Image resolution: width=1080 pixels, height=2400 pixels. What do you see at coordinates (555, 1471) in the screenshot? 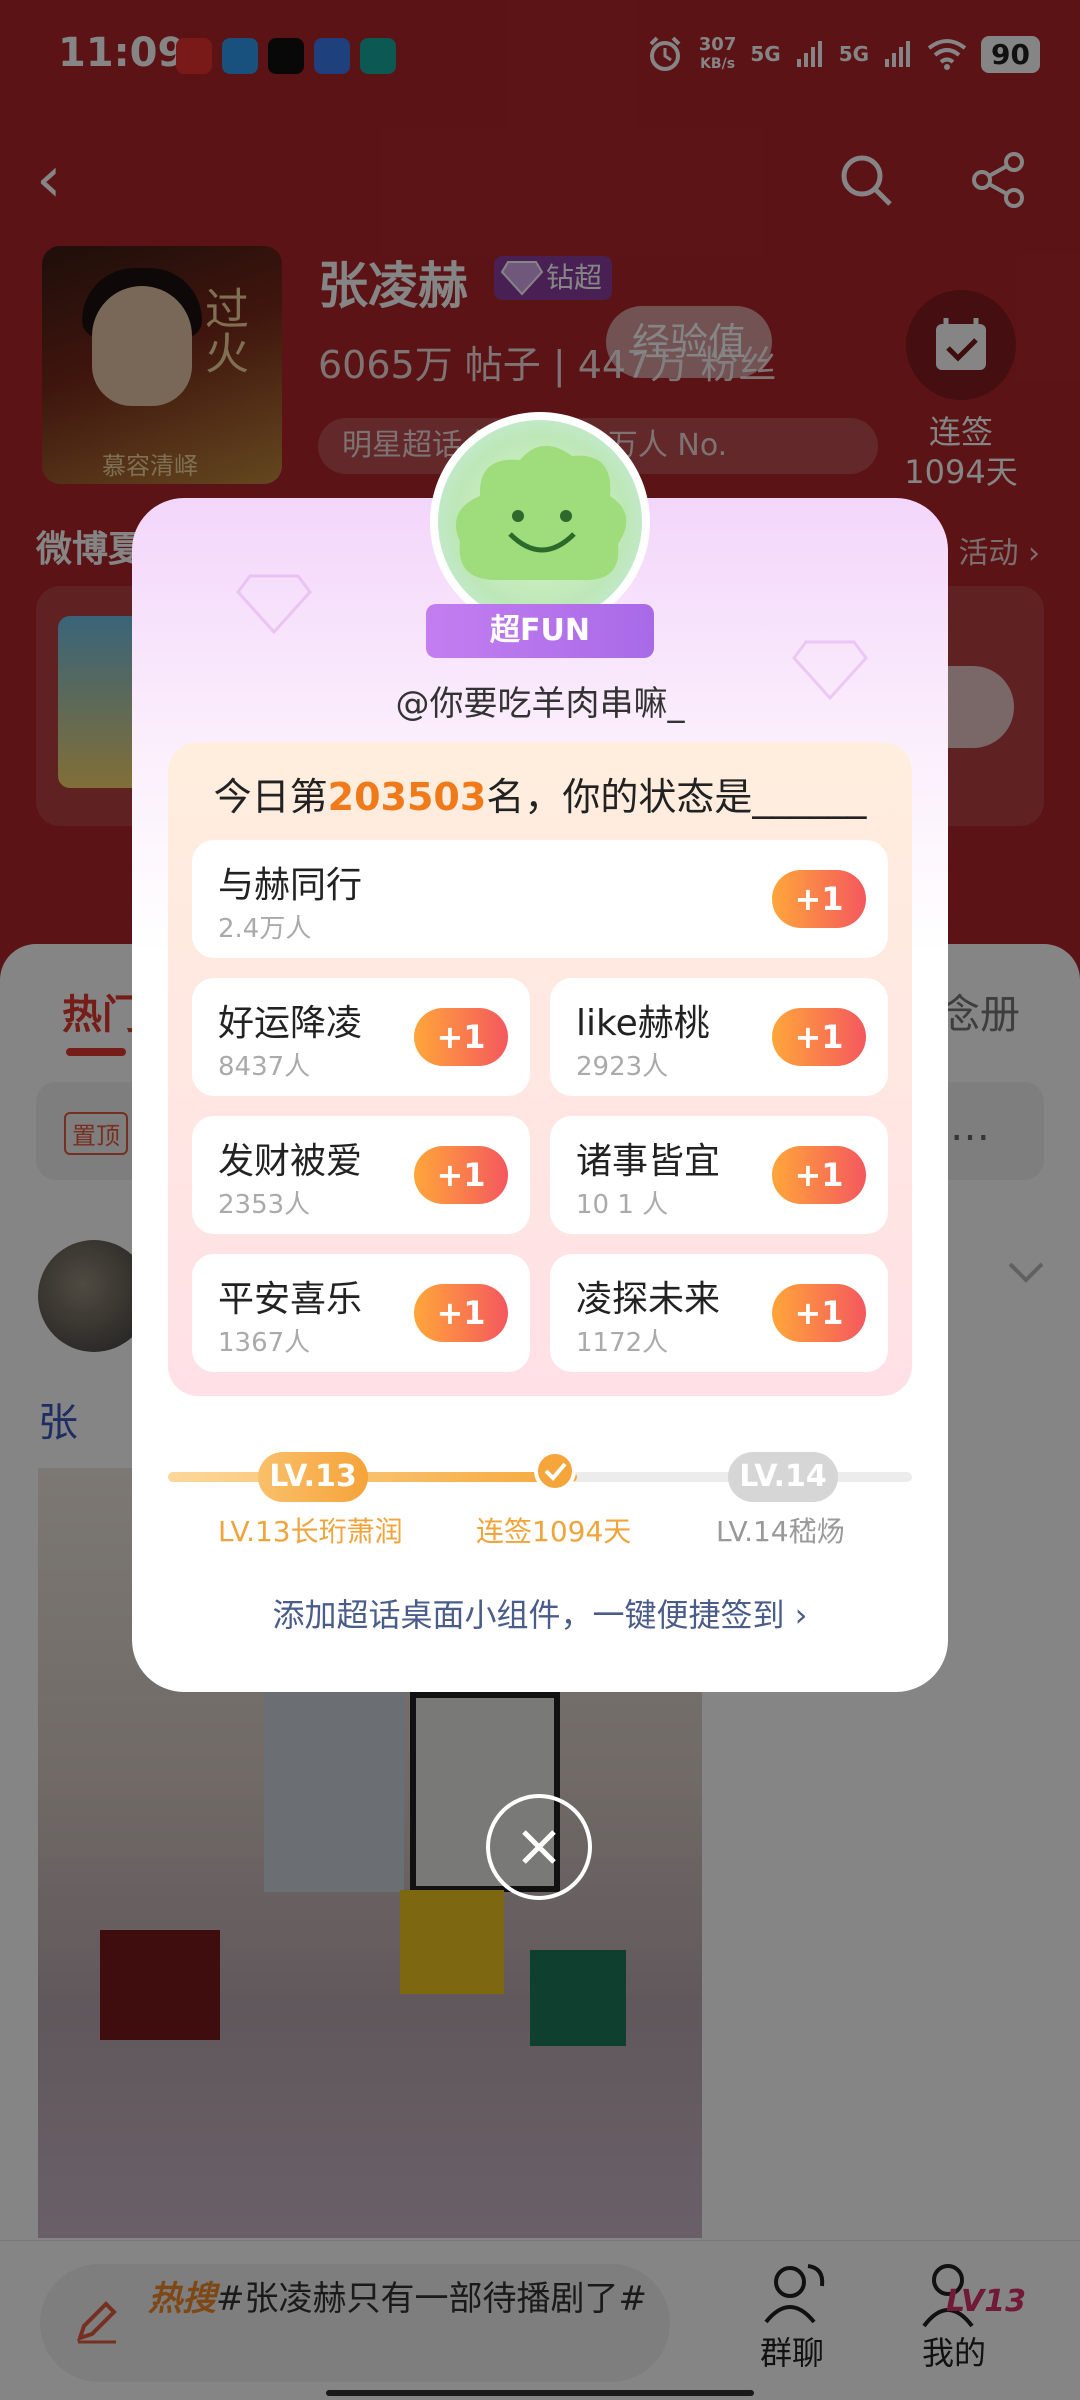
I see `check-circle-icon` at bounding box center [555, 1471].